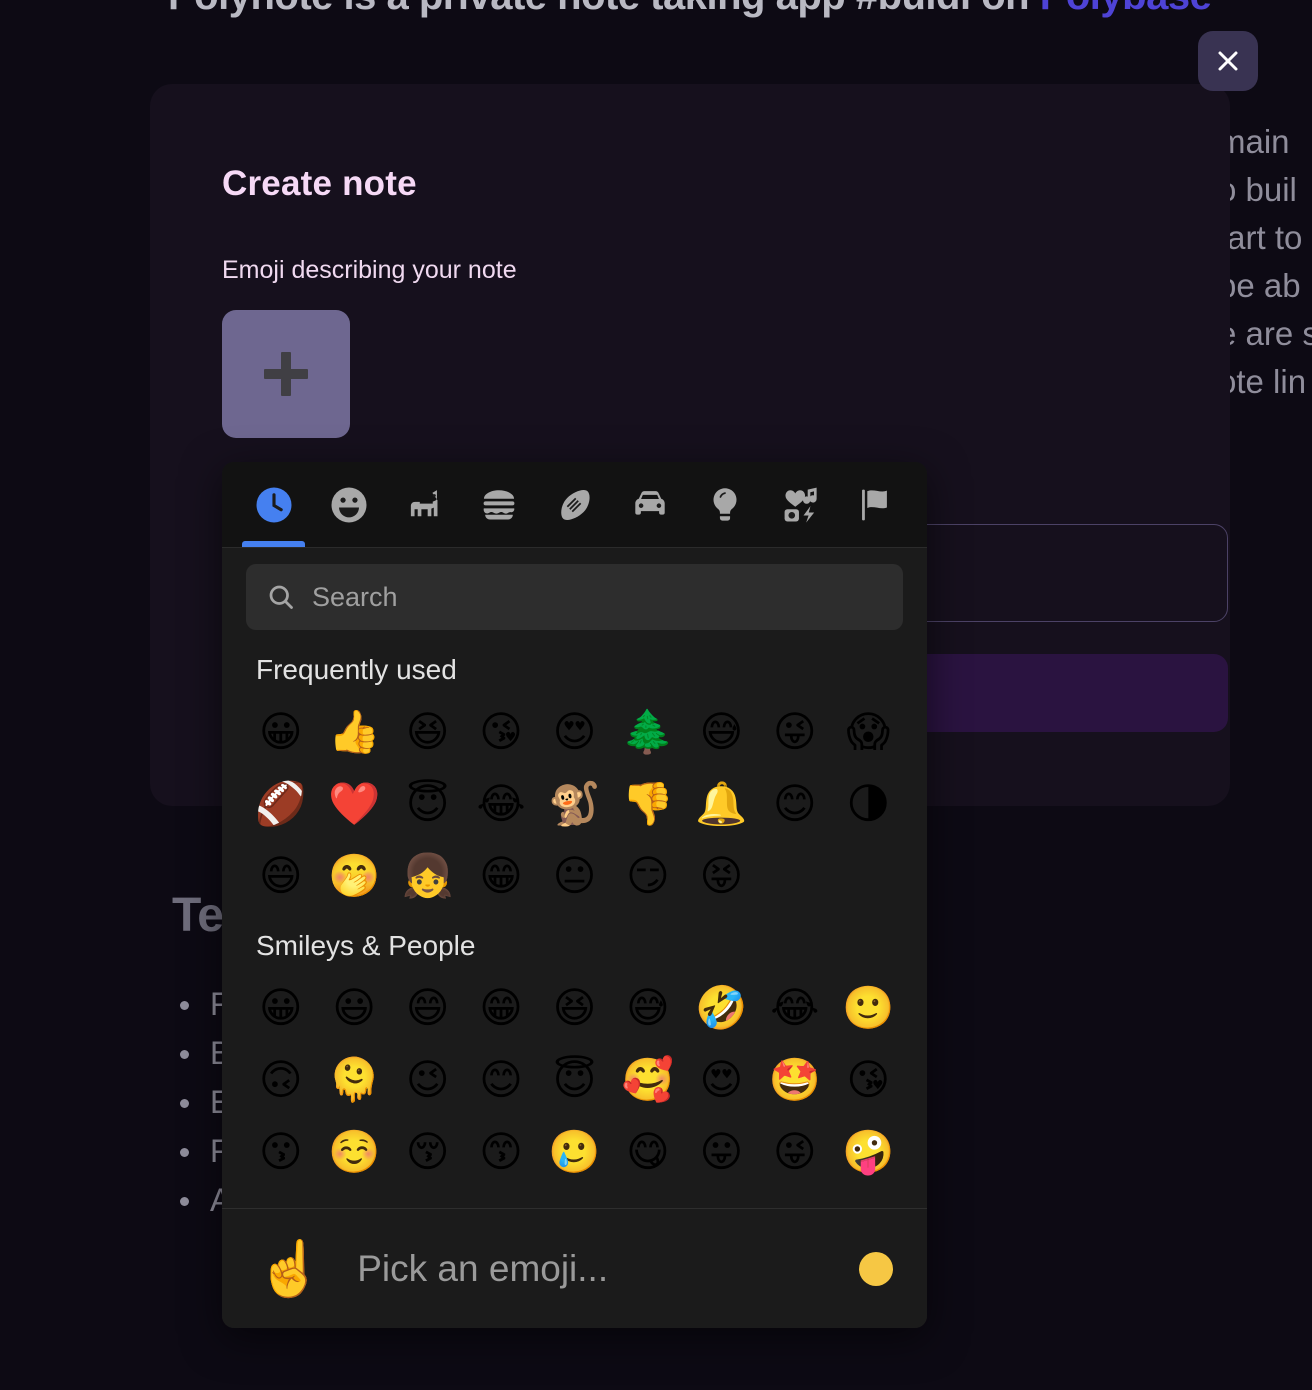 This screenshot has width=1312, height=1390. I want to click on paragraph-line: main, so click(1254, 141).